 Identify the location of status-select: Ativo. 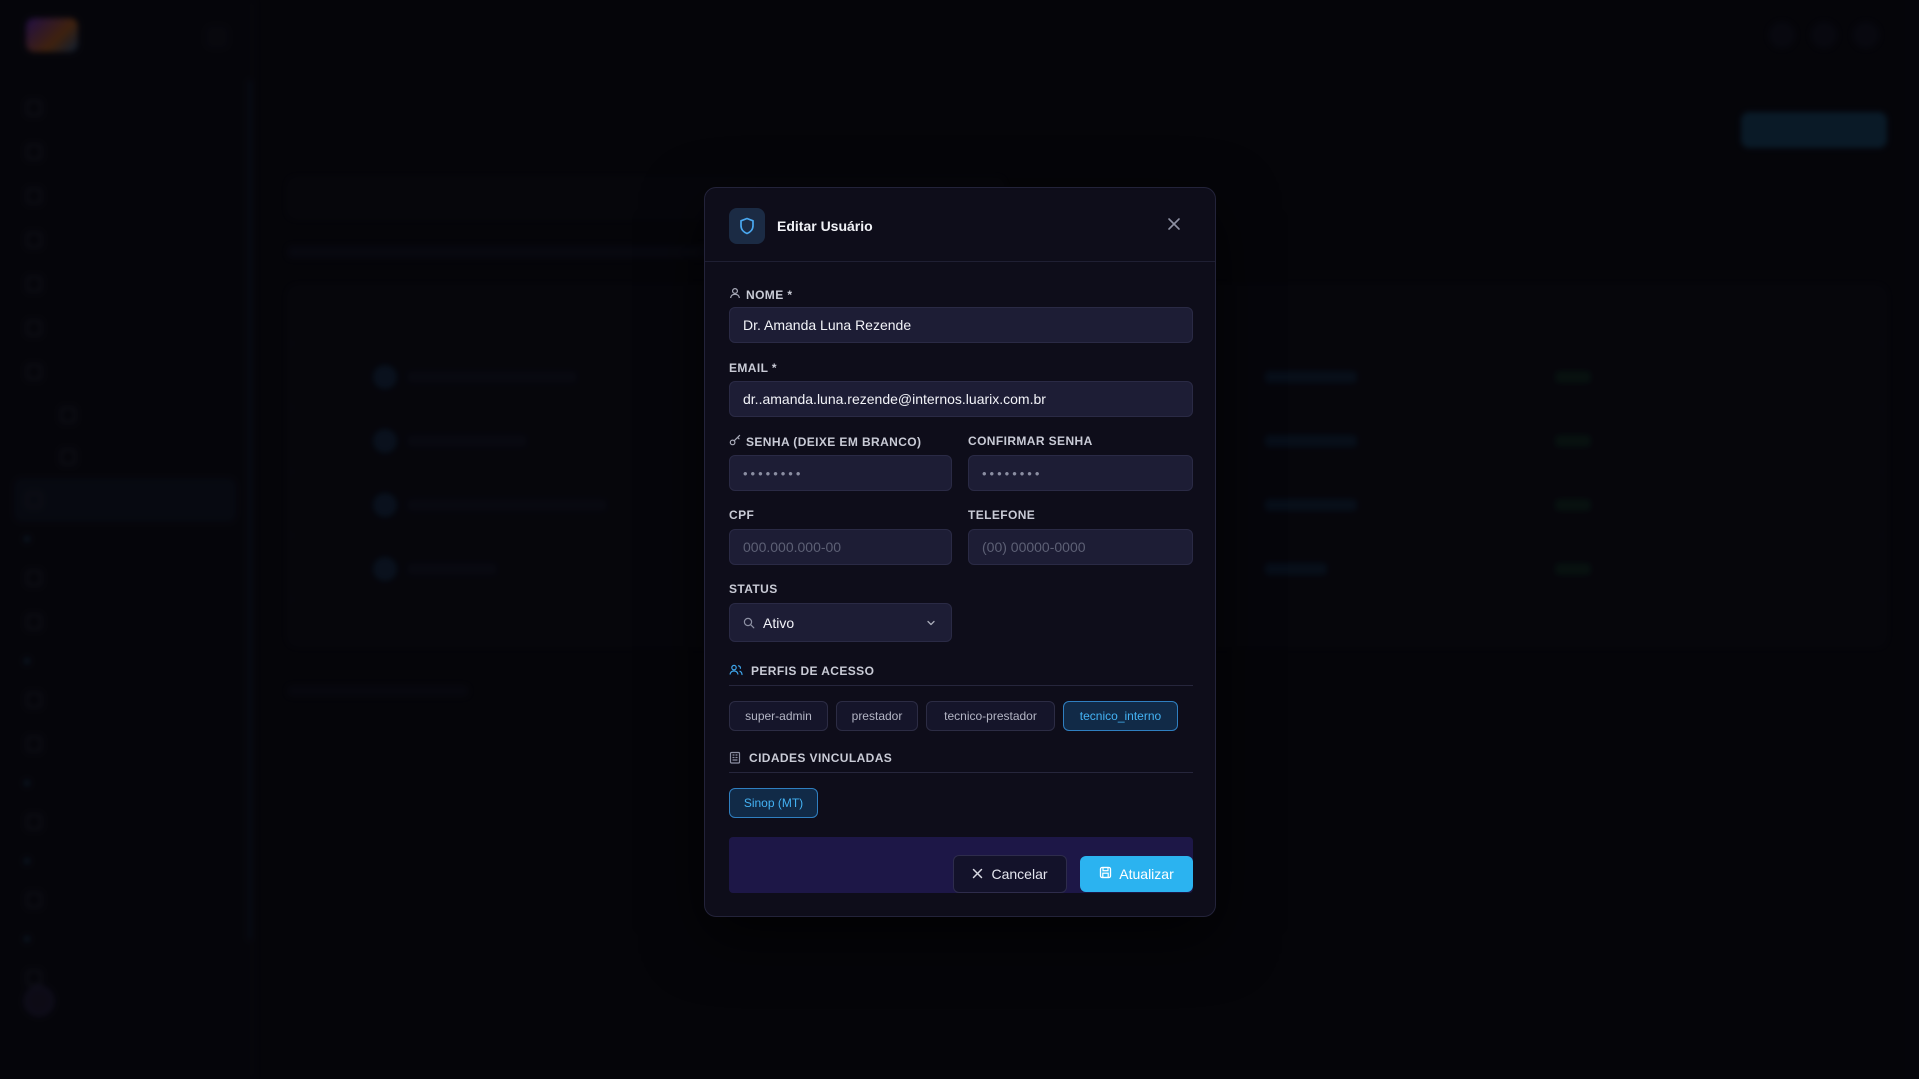
(840, 622).